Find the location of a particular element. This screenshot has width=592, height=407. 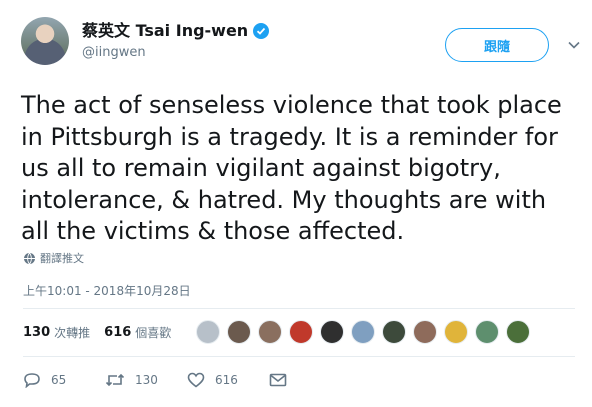

author-block: 蔡英文 Tsai Ing-wen @iingwen is located at coordinates (176, 40).